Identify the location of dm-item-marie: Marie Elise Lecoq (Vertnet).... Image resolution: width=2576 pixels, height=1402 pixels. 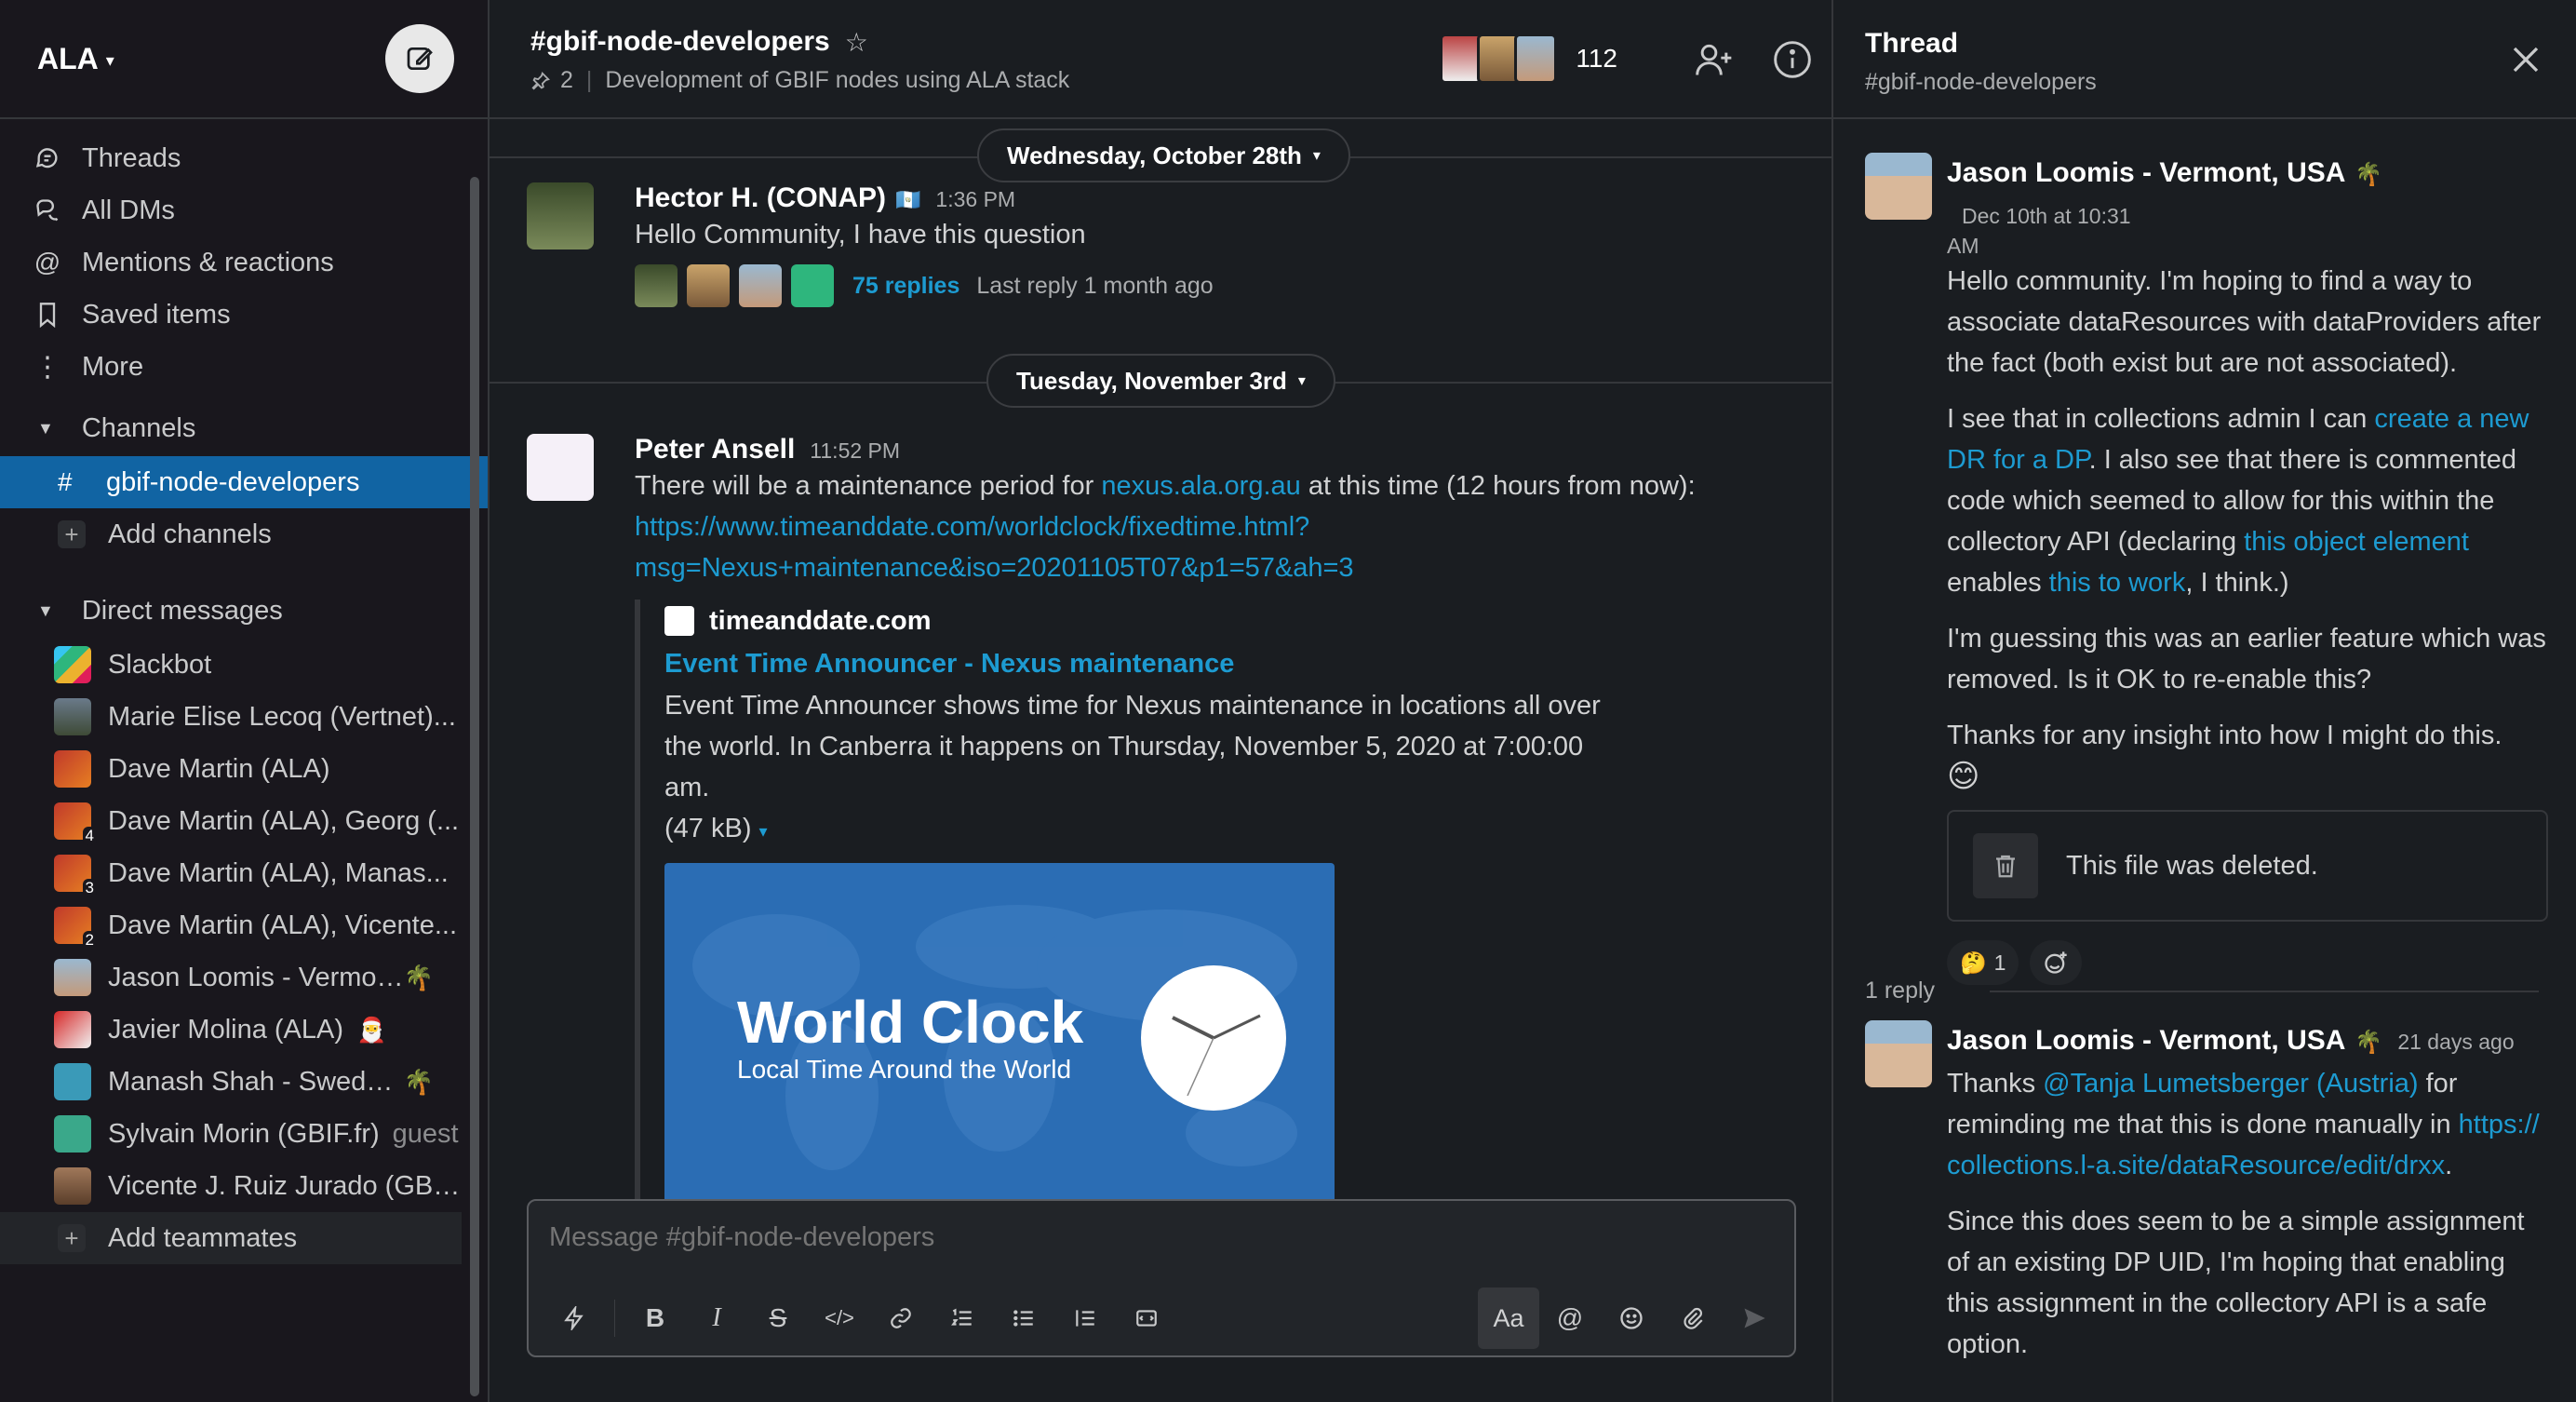
(231, 717).